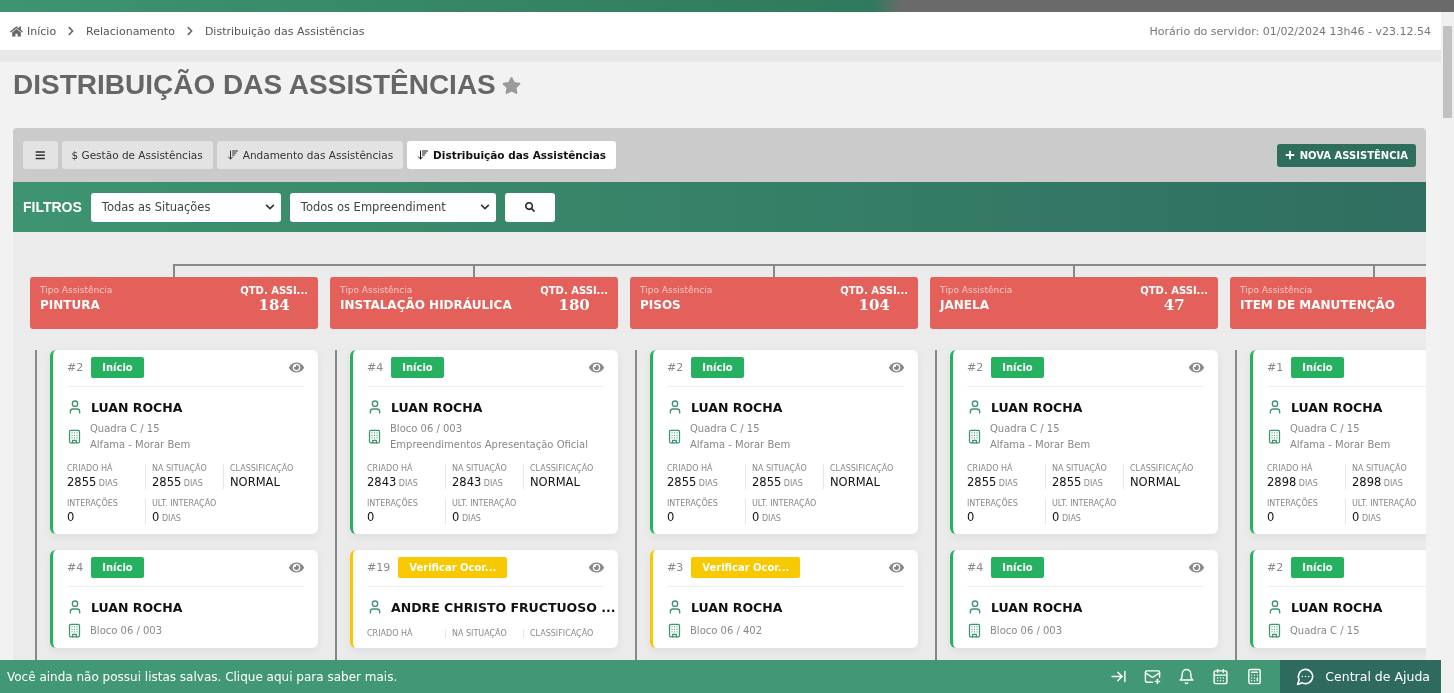 This screenshot has width=1454, height=693. What do you see at coordinates (1289, 155) in the screenshot?
I see `plus-icon` at bounding box center [1289, 155].